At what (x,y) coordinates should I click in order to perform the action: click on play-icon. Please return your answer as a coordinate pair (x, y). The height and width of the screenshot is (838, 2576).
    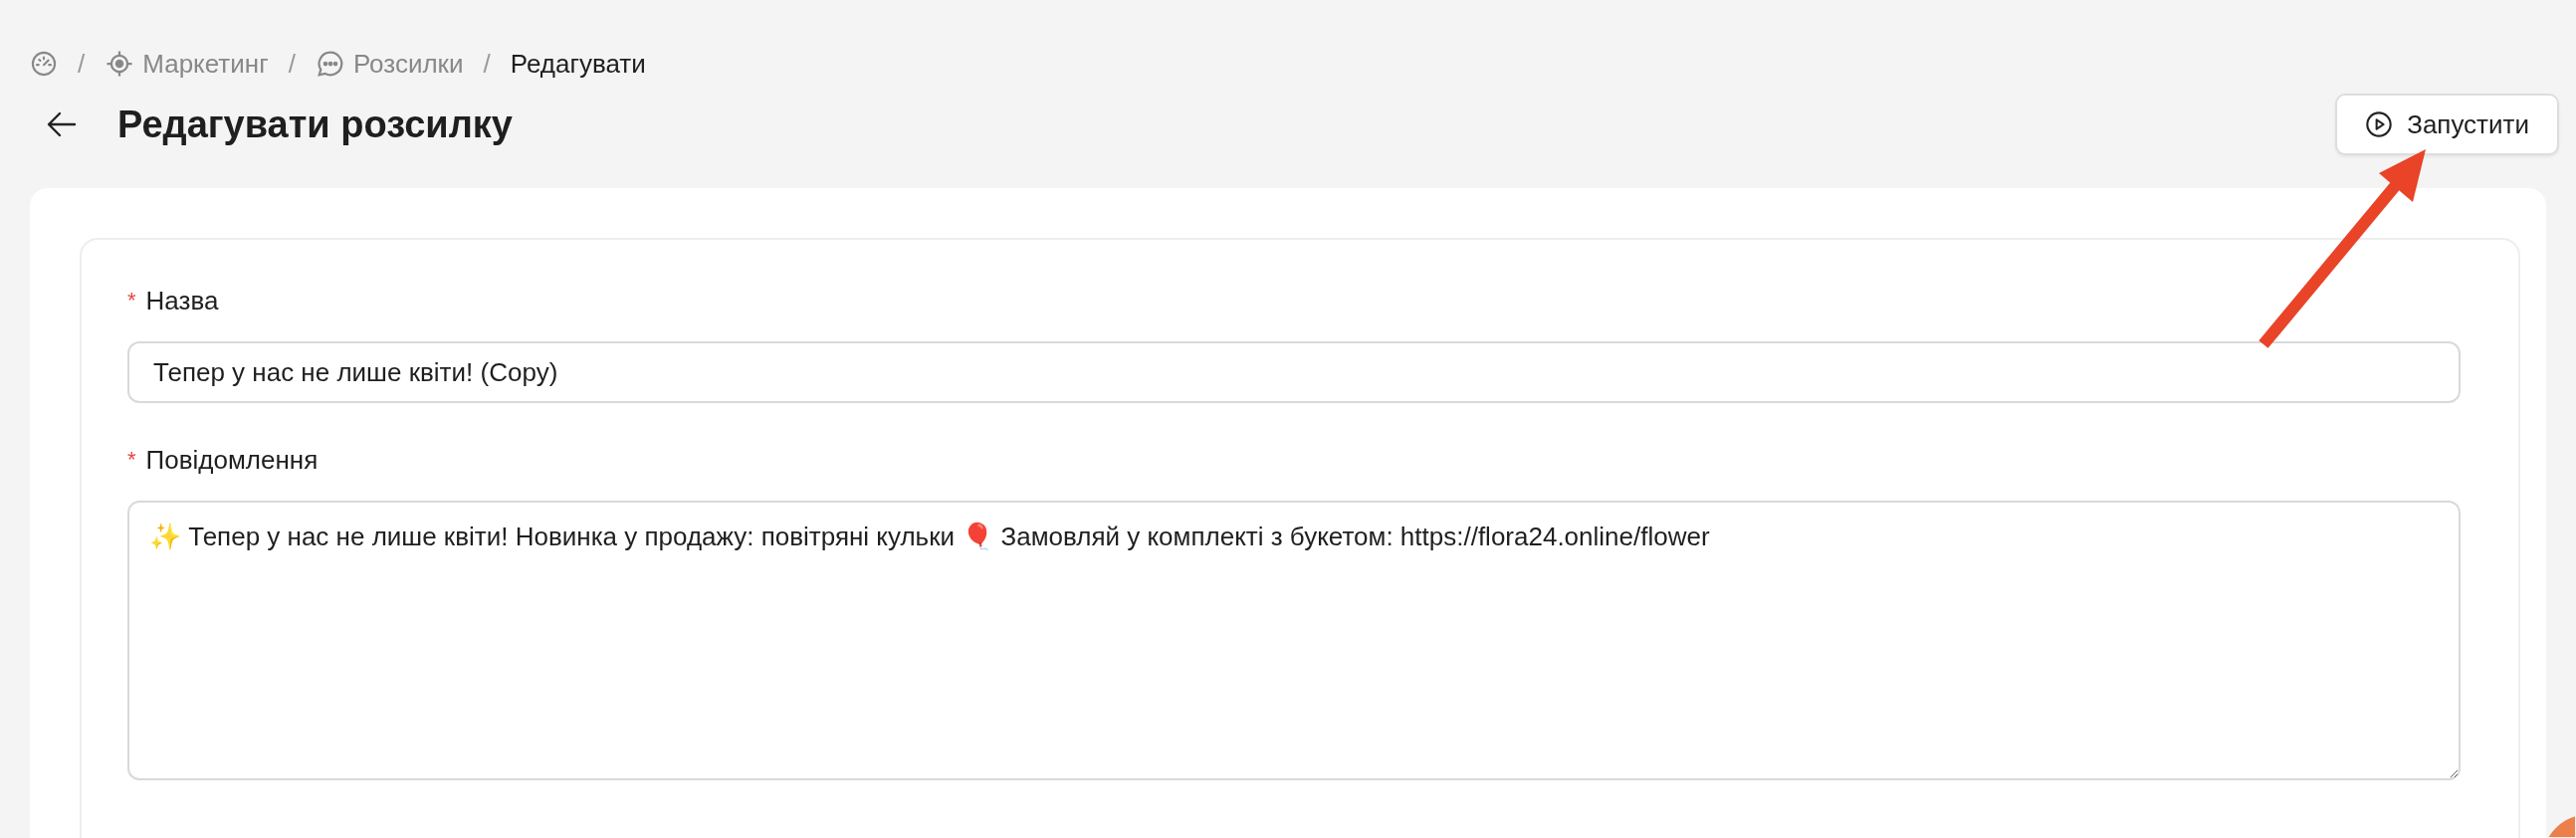
    Looking at the image, I should click on (2379, 124).